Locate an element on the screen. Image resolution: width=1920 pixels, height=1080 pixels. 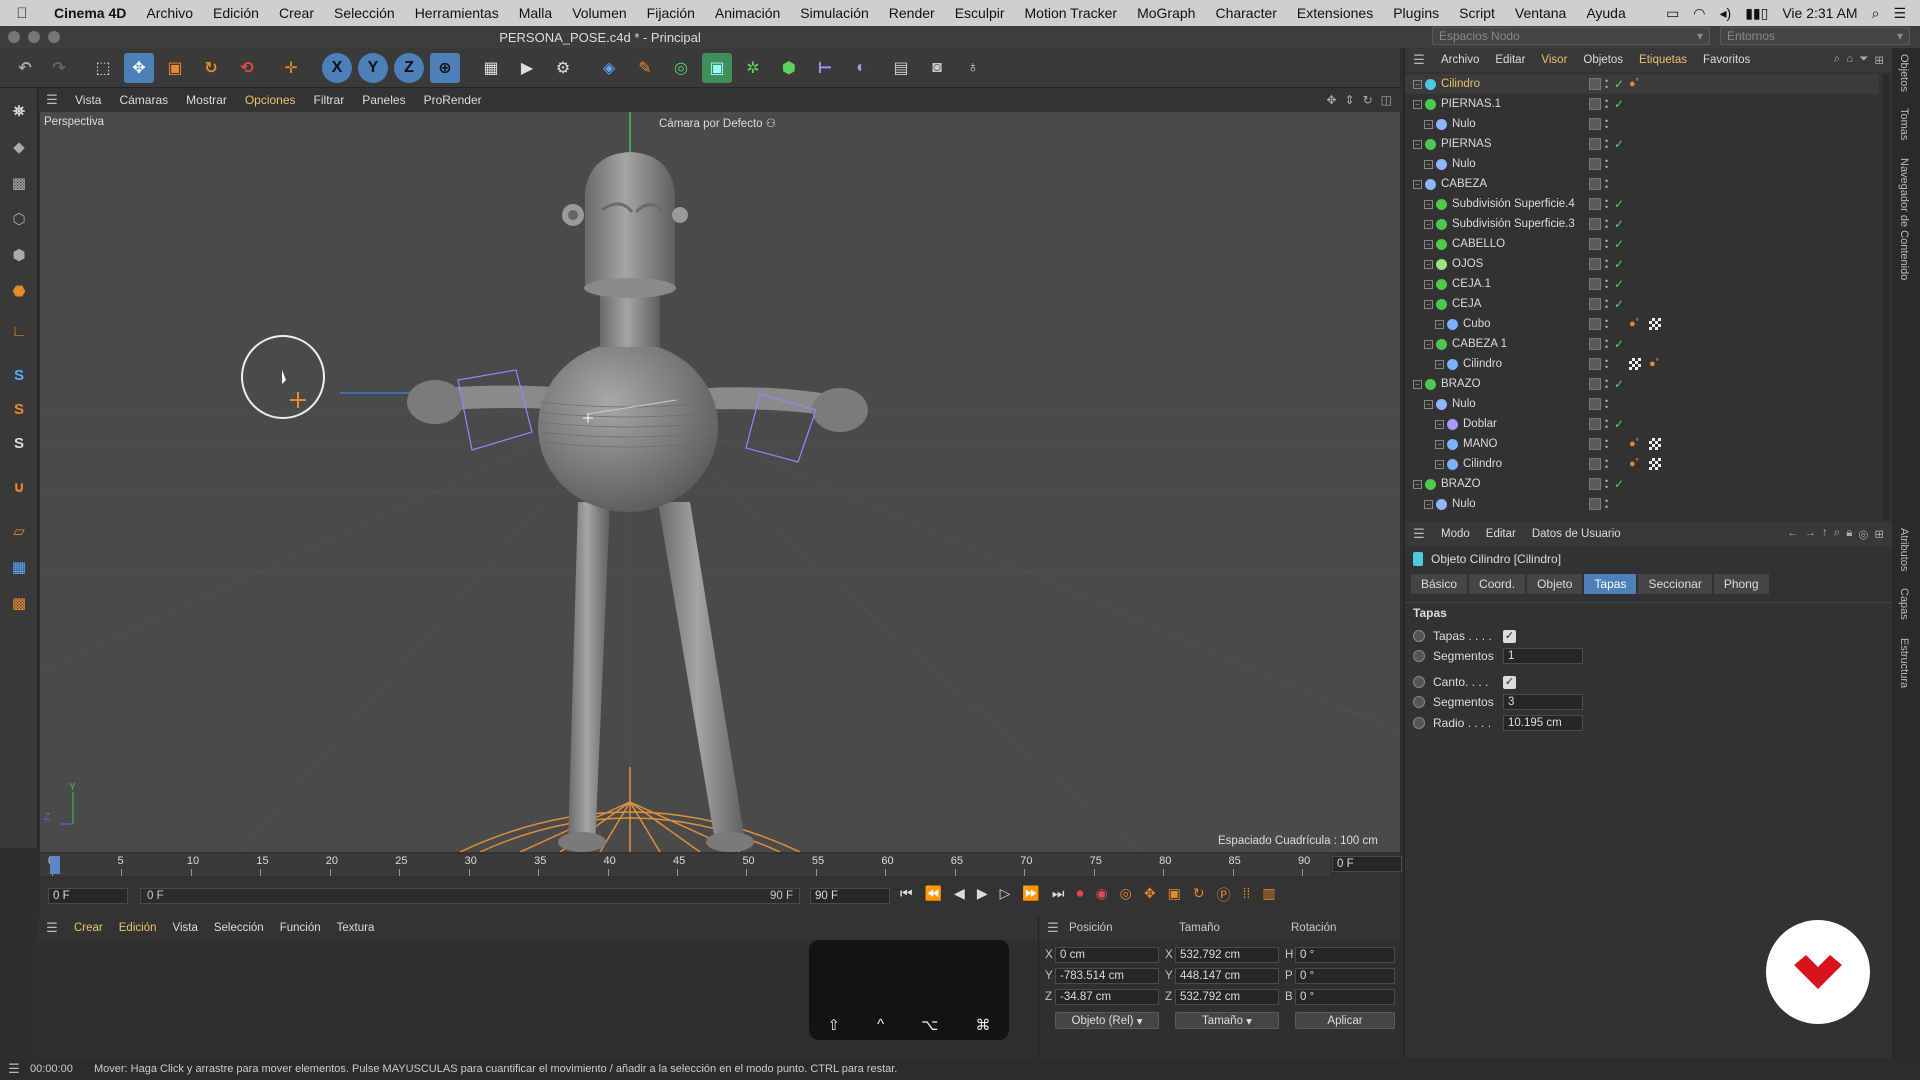
search-icon: ⌕ is located at coordinates (1837, 60).